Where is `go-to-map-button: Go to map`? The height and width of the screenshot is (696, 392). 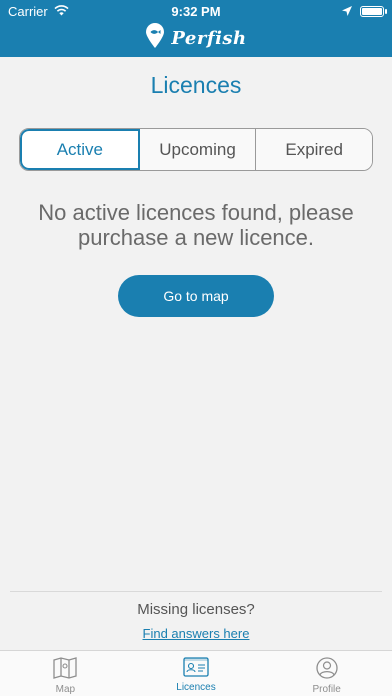
go-to-map-button: Go to map is located at coordinates (196, 296).